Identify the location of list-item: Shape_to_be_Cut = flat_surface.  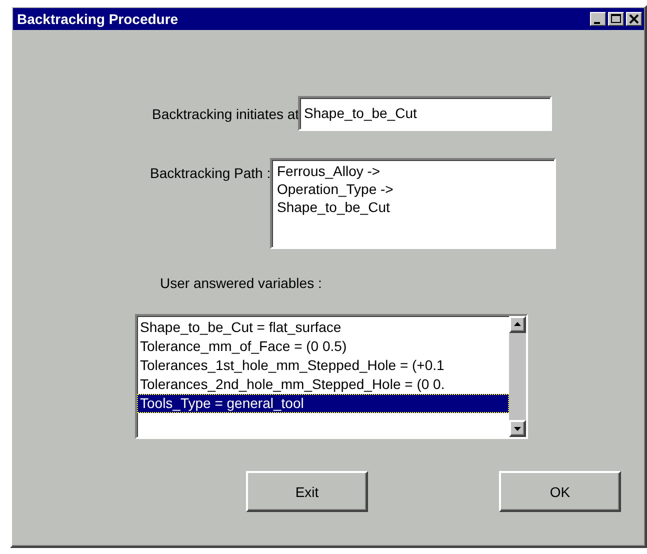
(323, 327).